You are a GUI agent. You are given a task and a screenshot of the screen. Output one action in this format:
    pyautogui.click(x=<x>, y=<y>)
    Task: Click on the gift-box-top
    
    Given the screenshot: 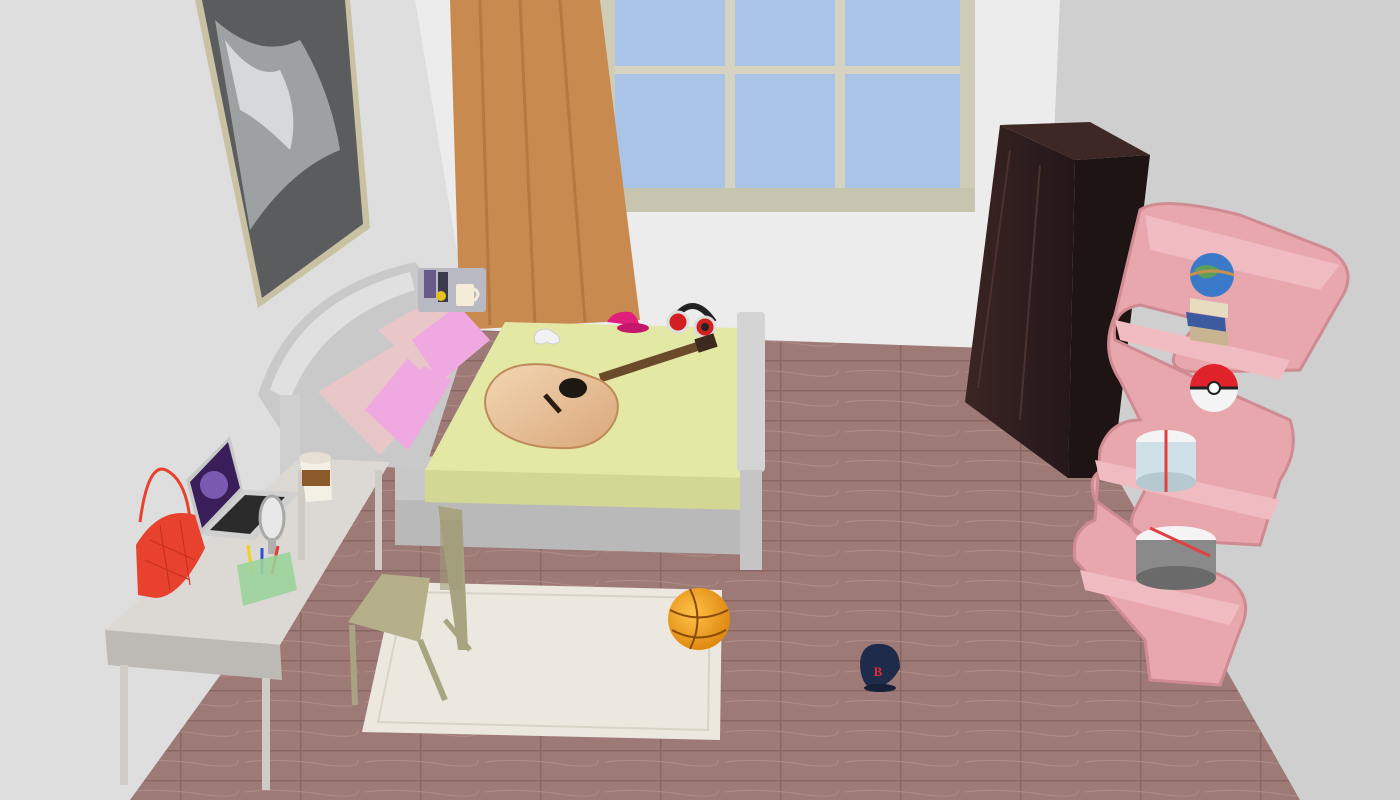 What is the action you would take?
    pyautogui.click(x=1166, y=461)
    